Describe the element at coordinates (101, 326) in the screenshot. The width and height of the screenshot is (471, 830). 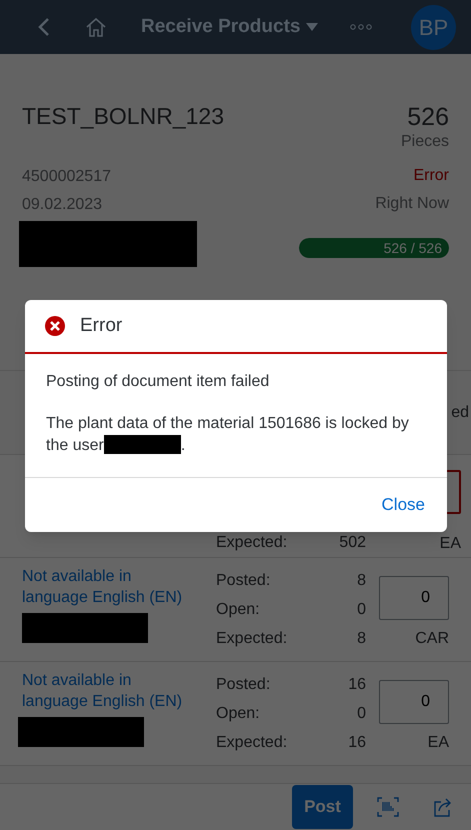
I see `dialog-title: Error` at that location.